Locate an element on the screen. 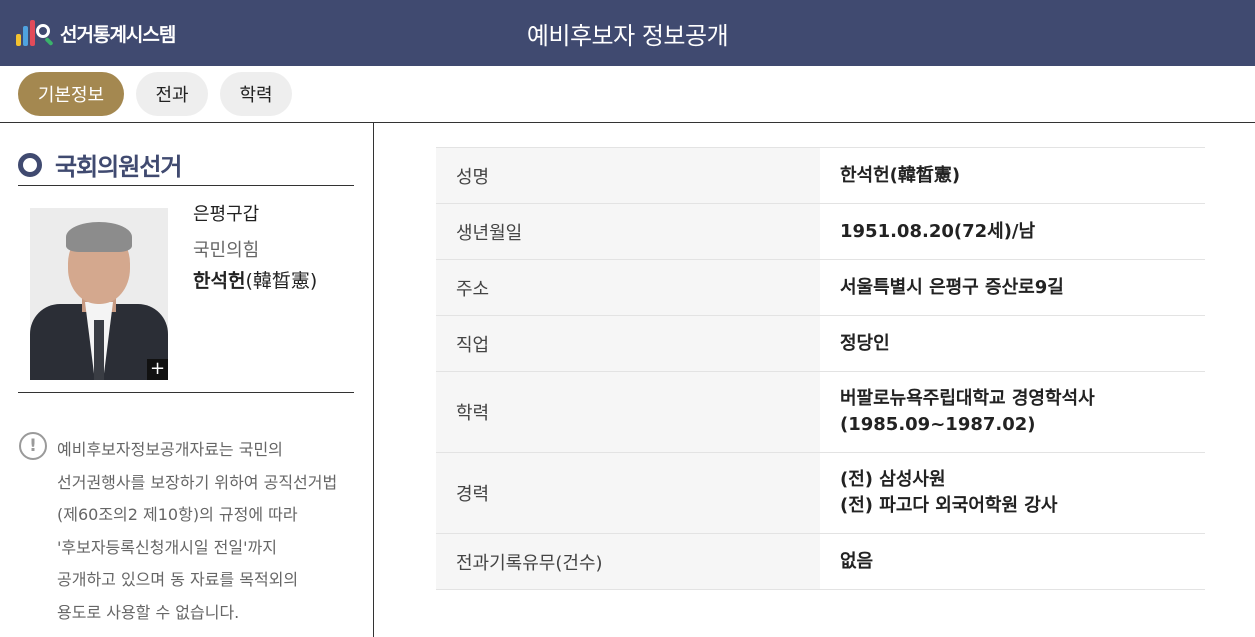  table-row: 성명 한석헌(韓晳憲) is located at coordinates (820, 175).